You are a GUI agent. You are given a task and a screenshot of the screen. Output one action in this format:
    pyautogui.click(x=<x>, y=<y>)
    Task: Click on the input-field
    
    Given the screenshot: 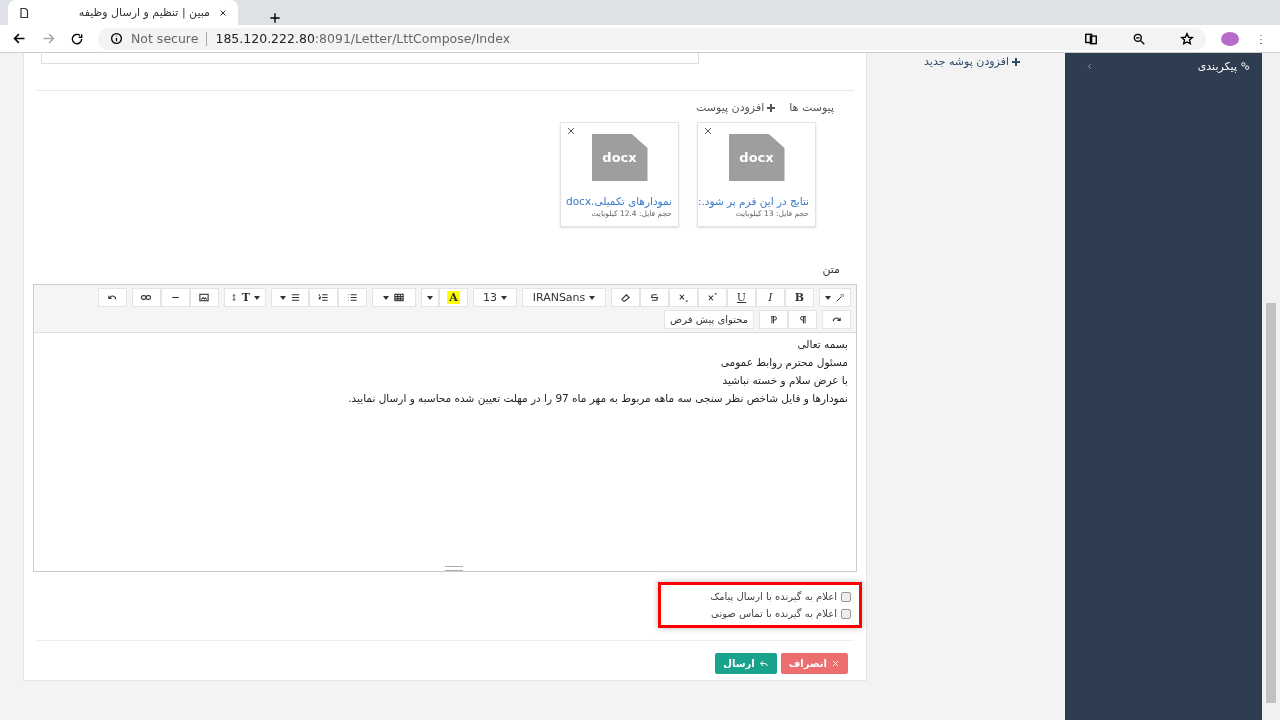 What is the action you would take?
    pyautogui.click(x=370, y=58)
    